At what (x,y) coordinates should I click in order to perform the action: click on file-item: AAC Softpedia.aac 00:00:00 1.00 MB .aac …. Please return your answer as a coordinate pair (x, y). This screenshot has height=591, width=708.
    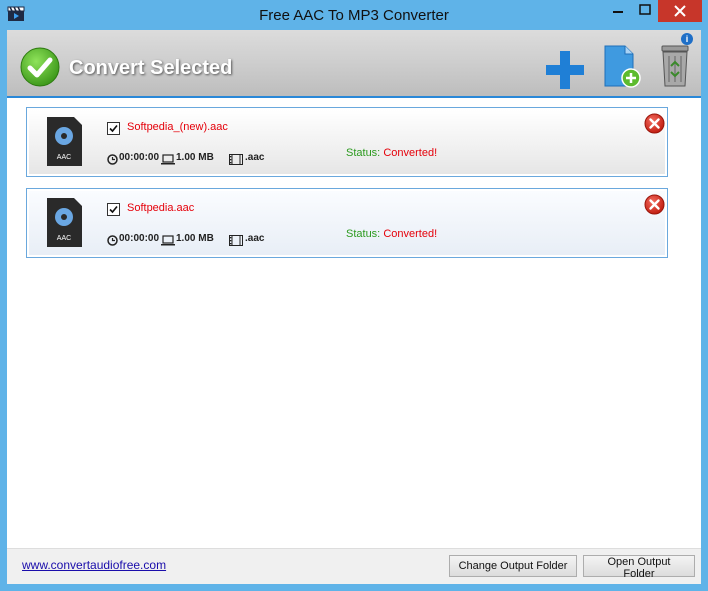
    Looking at the image, I should click on (347, 223).